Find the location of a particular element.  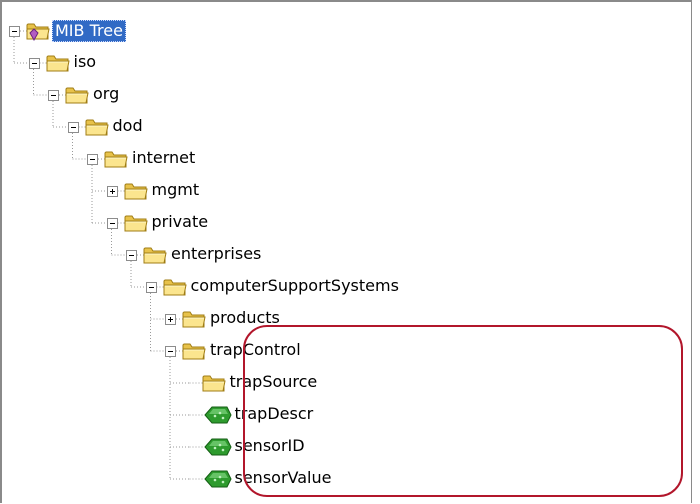

tree-node-label: MIB Tree is located at coordinates (89, 31).